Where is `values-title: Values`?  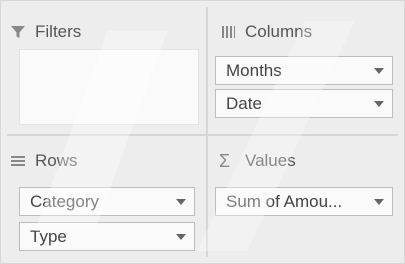 values-title: Values is located at coordinates (270, 160).